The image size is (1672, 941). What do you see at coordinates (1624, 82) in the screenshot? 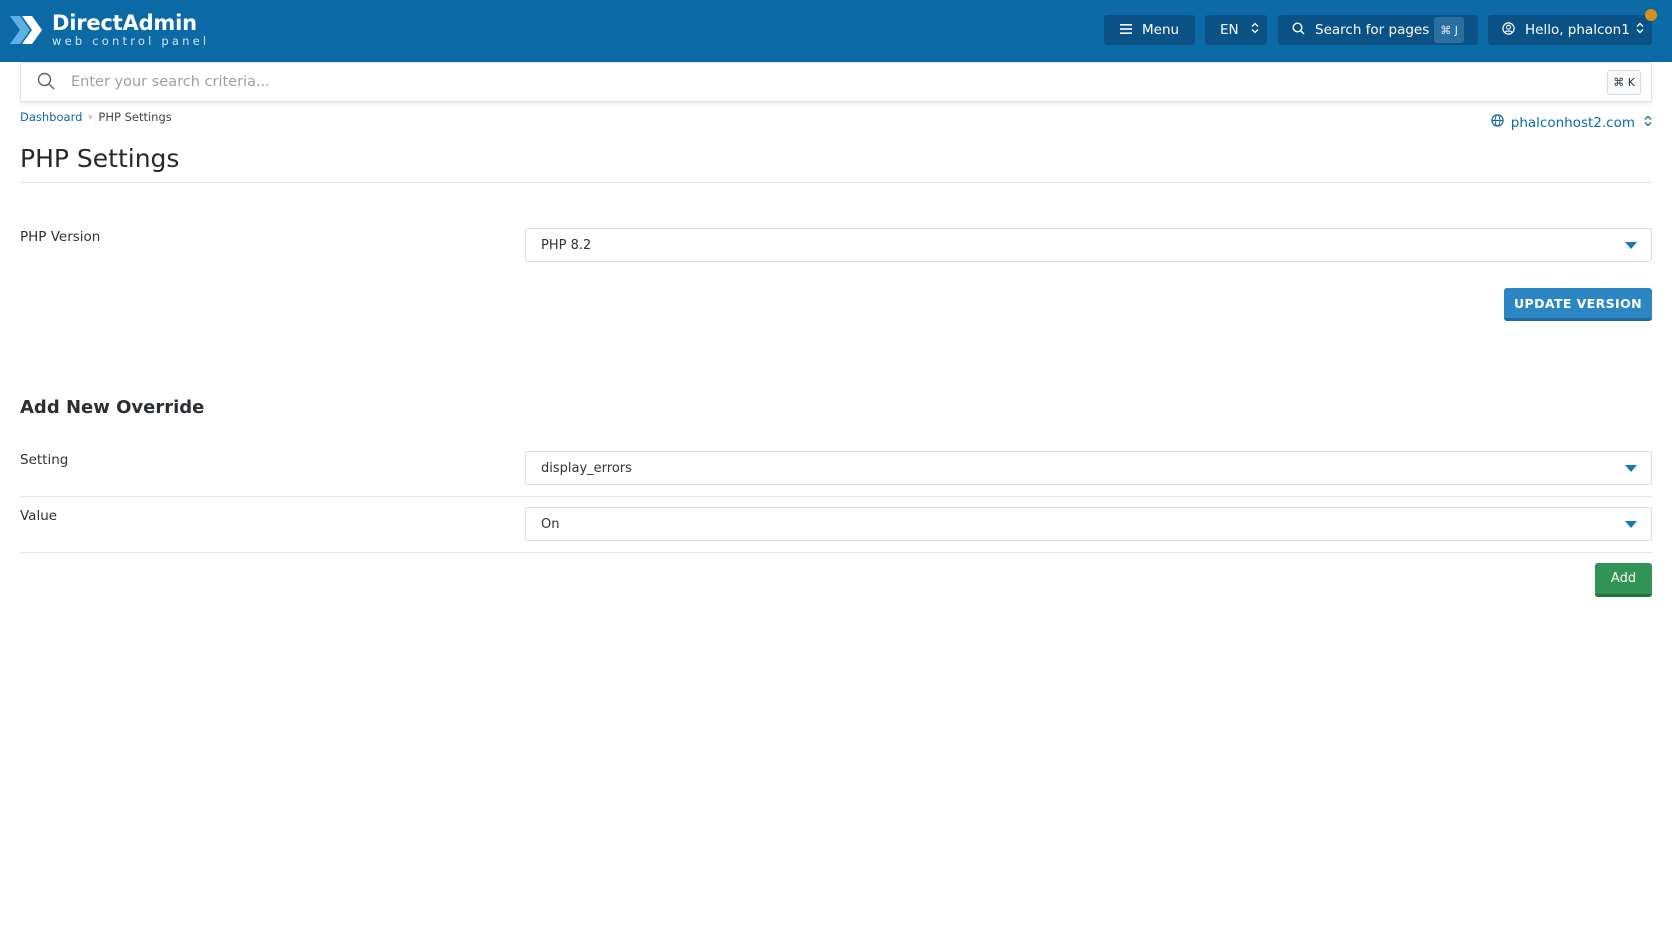
I see `global-search-shortcut: ⌘ K` at bounding box center [1624, 82].